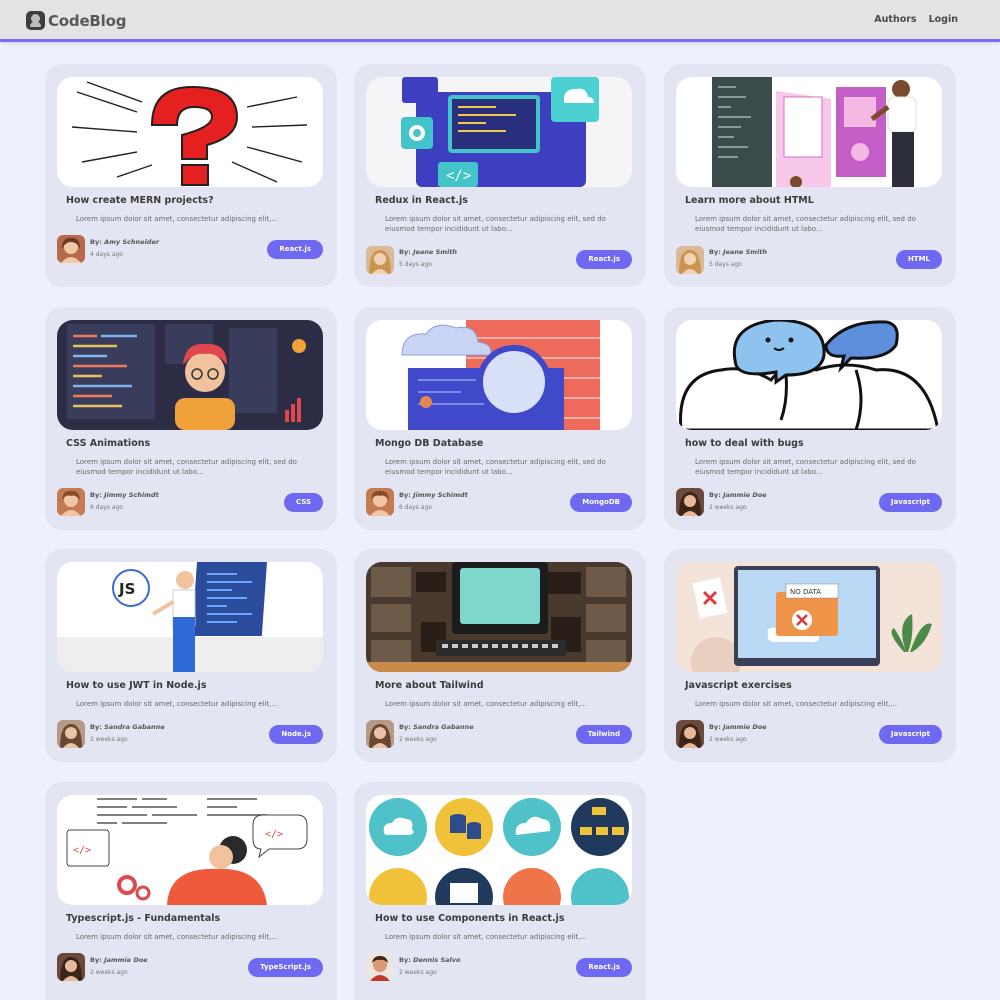  Describe the element at coordinates (943, 19) in the screenshot. I see `nav-login-link: Login` at that location.